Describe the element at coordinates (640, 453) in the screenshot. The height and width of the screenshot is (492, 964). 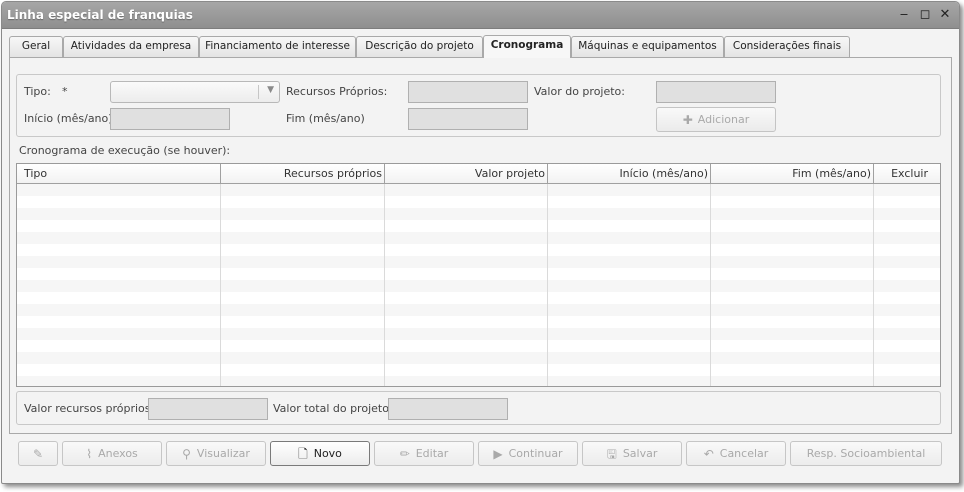
I see `save-button-label: Salvar` at that location.